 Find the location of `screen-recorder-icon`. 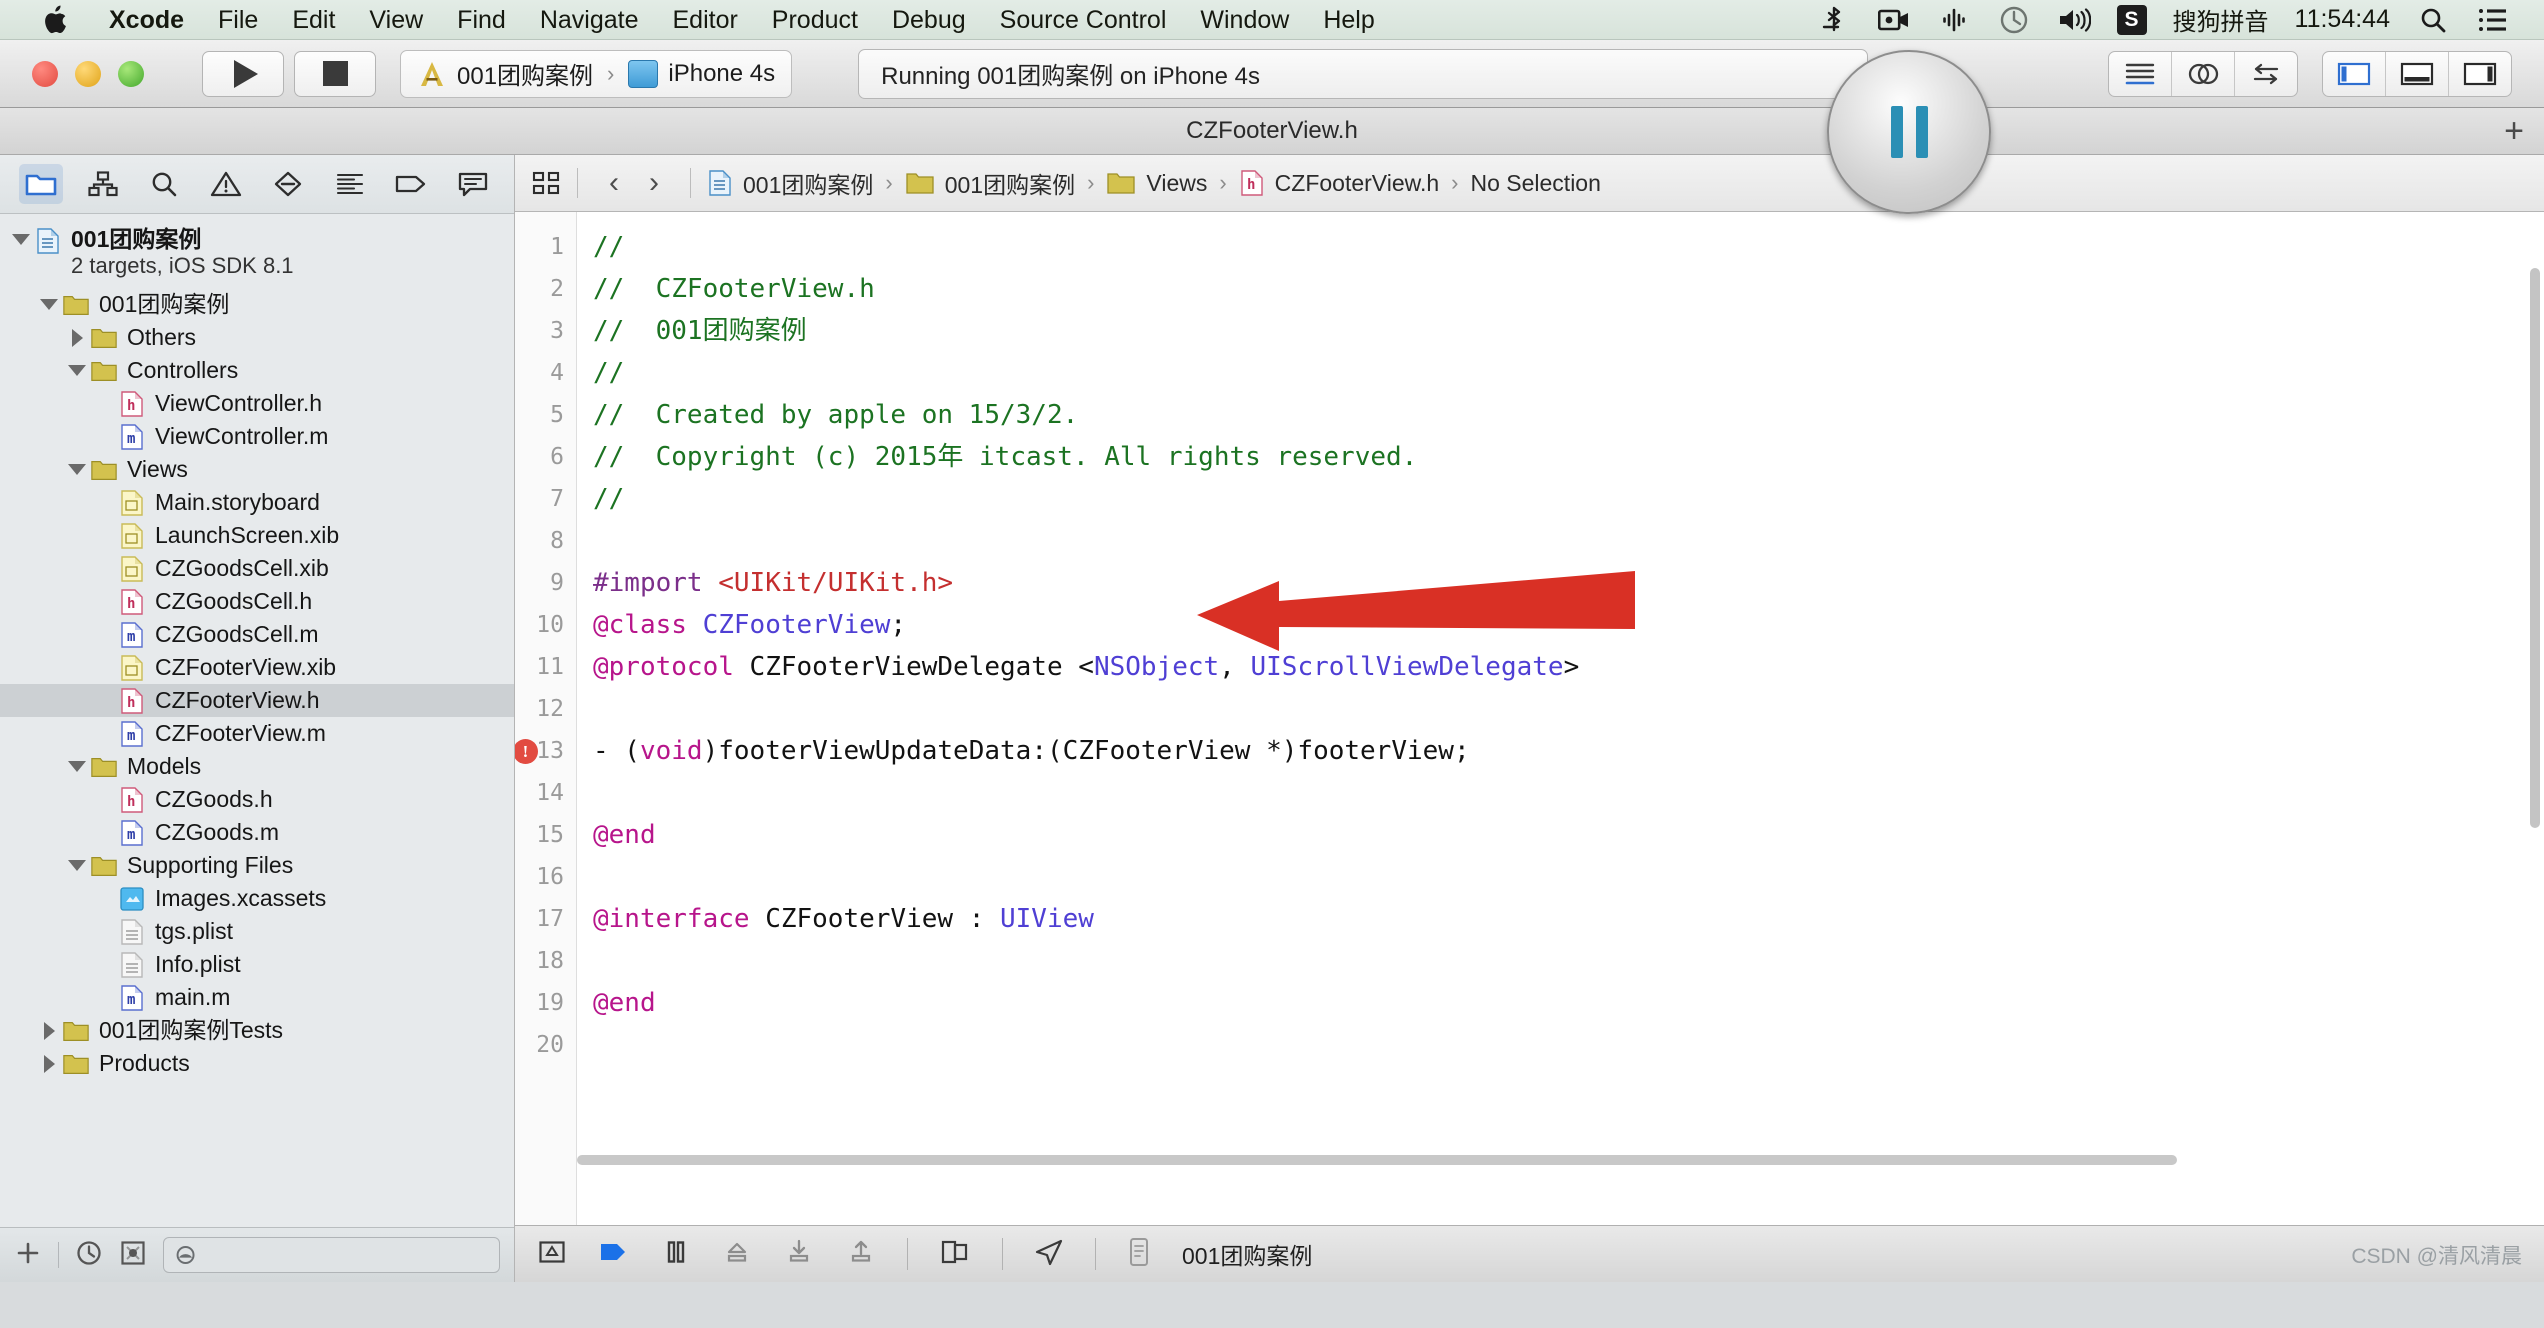

screen-recorder-icon is located at coordinates (1894, 20).